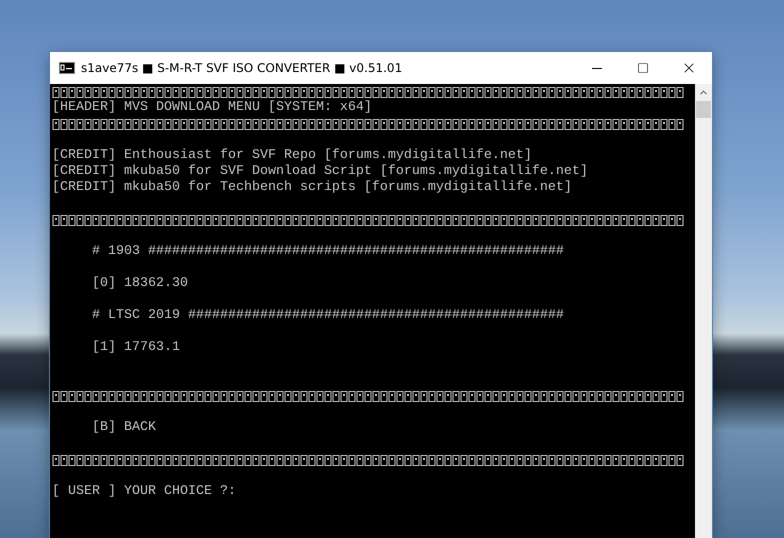 This screenshot has width=784, height=538. Describe the element at coordinates (67, 68) in the screenshot. I see `console-icon` at that location.